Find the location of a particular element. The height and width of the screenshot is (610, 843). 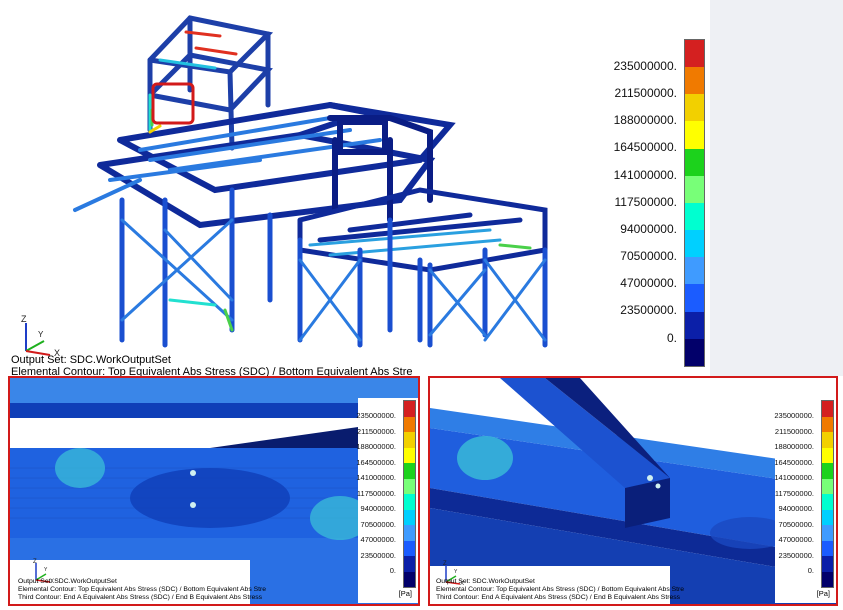

axis-y-label: Y is located at coordinates (41, 334).